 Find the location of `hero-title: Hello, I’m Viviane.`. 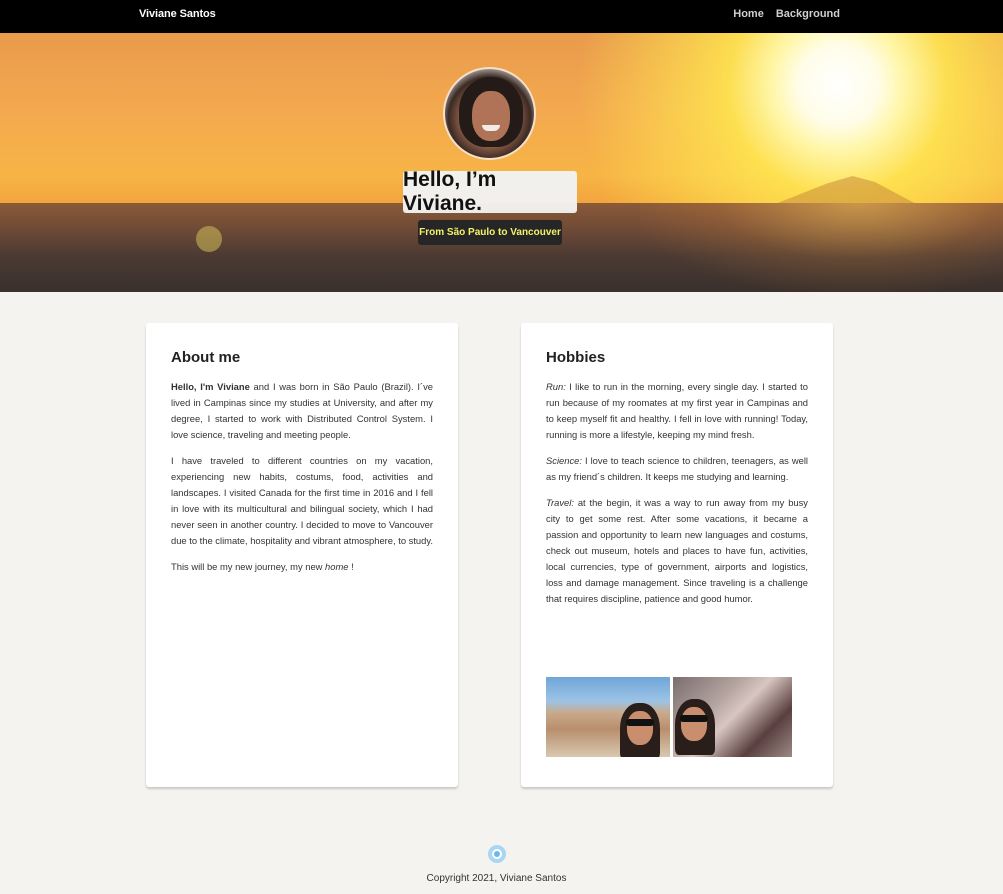

hero-title: Hello, I’m Viviane. is located at coordinates (490, 191).